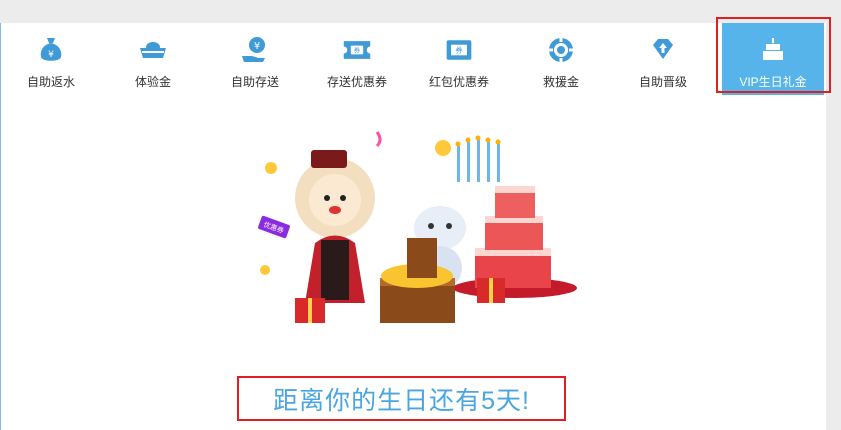  I want to click on tab-red-envelope-coupon: 券 红包优惠券, so click(459, 59).